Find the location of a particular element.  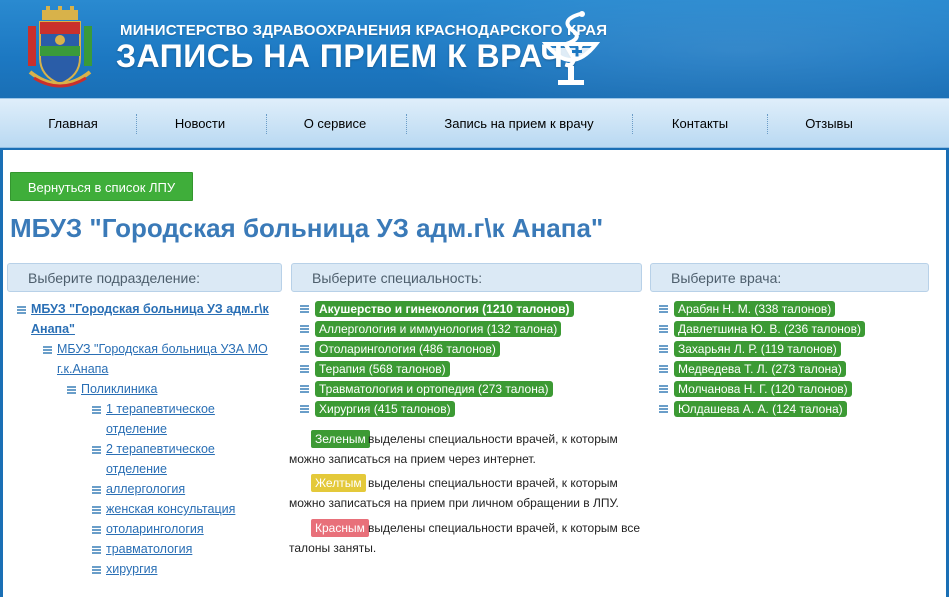

tree-item-ent: отоларингология is located at coordinates (155, 529).